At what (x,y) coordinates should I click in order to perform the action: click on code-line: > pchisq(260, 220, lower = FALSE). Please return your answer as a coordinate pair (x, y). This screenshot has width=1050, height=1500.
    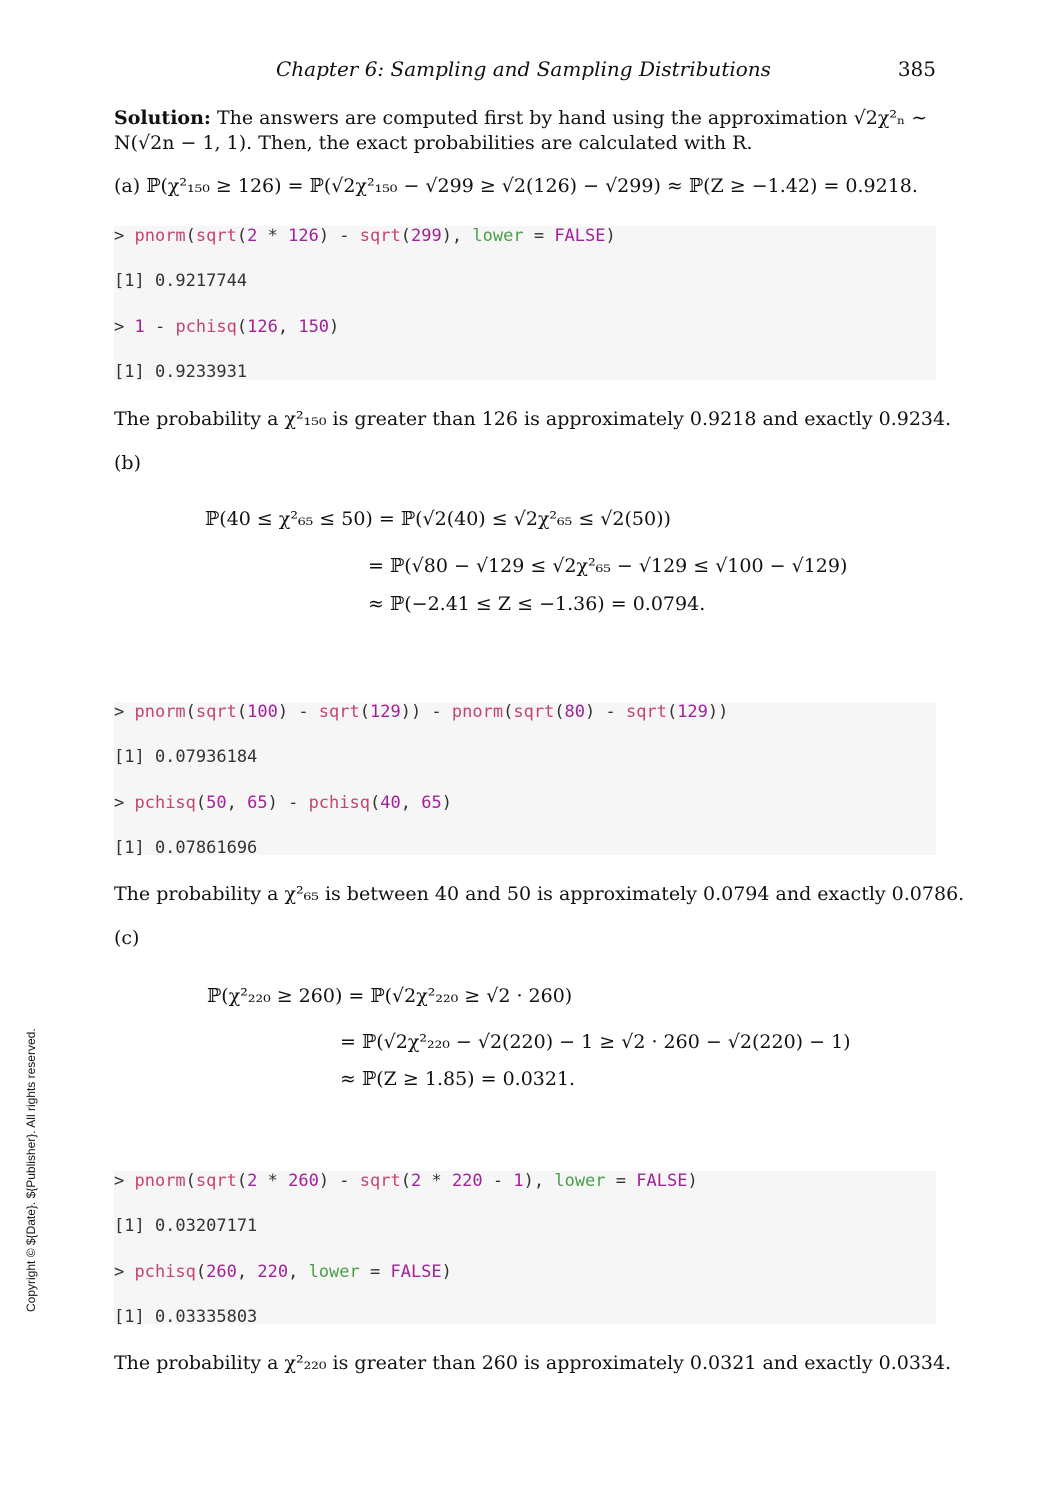
    Looking at the image, I should click on (283, 1272).